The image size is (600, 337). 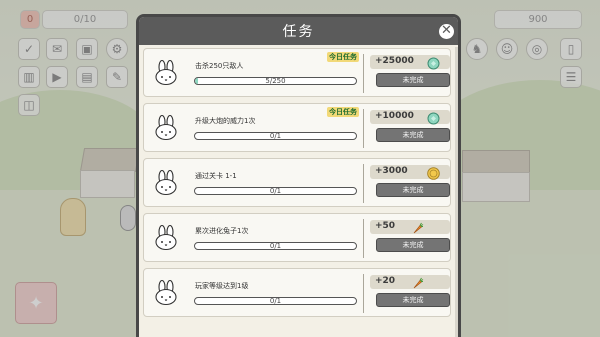 I want to click on modal-title: 任务, so click(x=298, y=32).